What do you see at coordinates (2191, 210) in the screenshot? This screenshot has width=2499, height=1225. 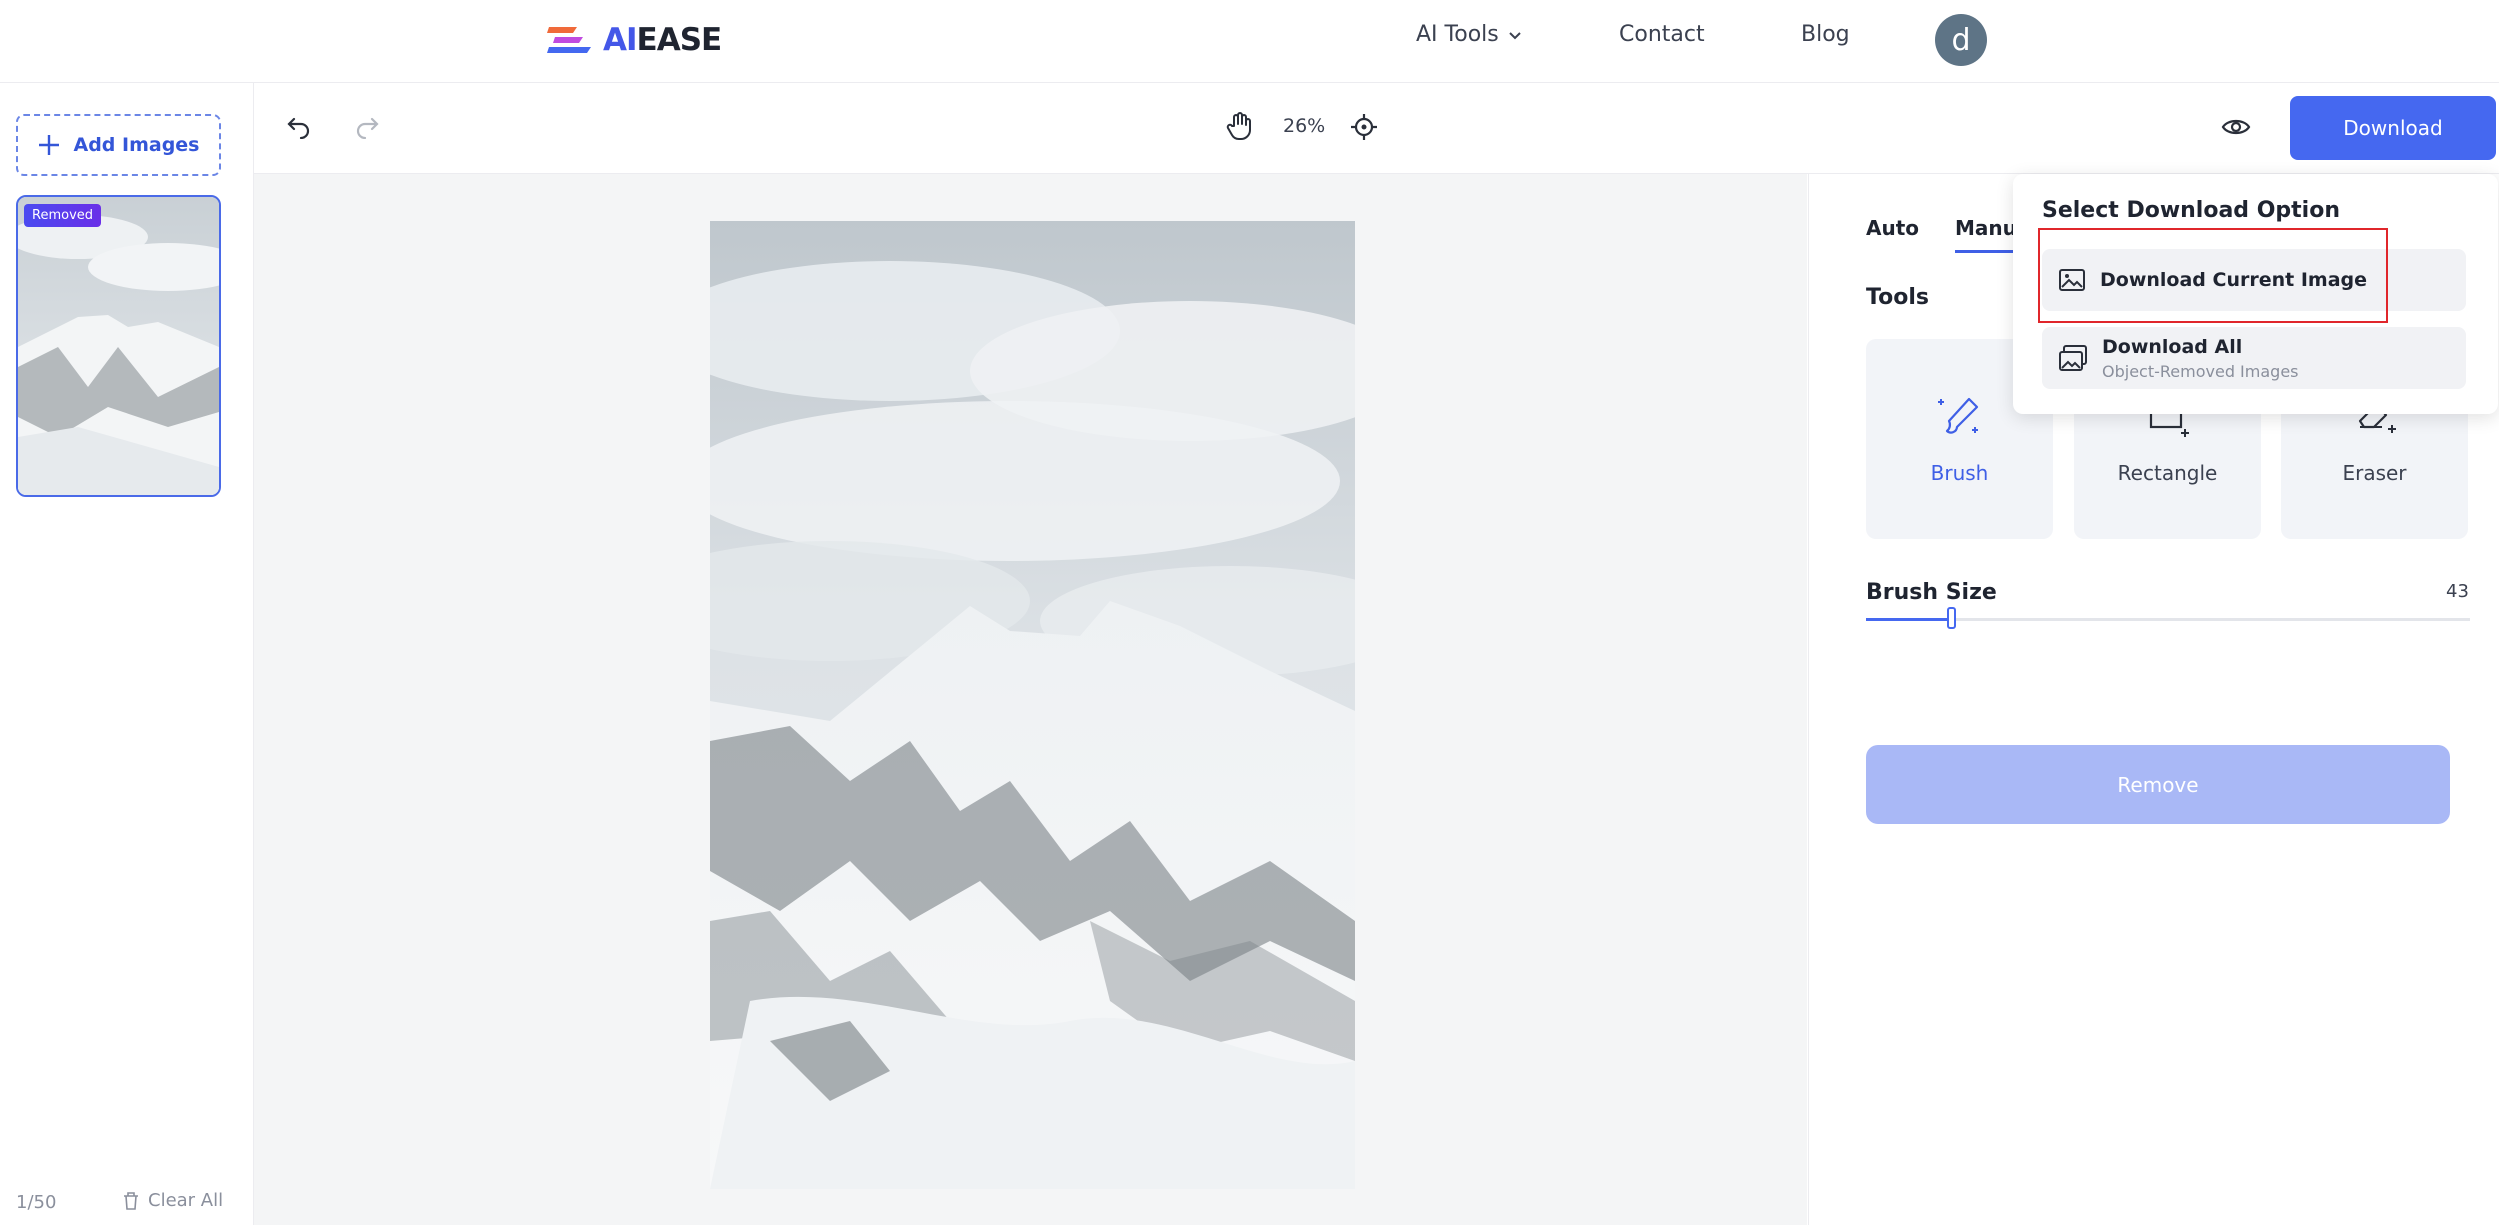 I see `dropdown-title: Select Download Option` at bounding box center [2191, 210].